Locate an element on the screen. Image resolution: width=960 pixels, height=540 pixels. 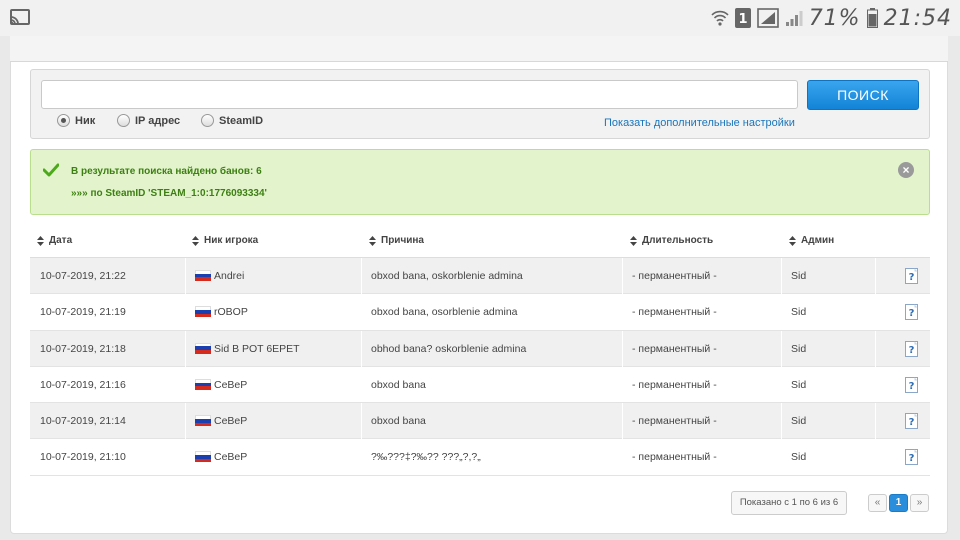
signal-bars-icon is located at coordinates (794, 18).